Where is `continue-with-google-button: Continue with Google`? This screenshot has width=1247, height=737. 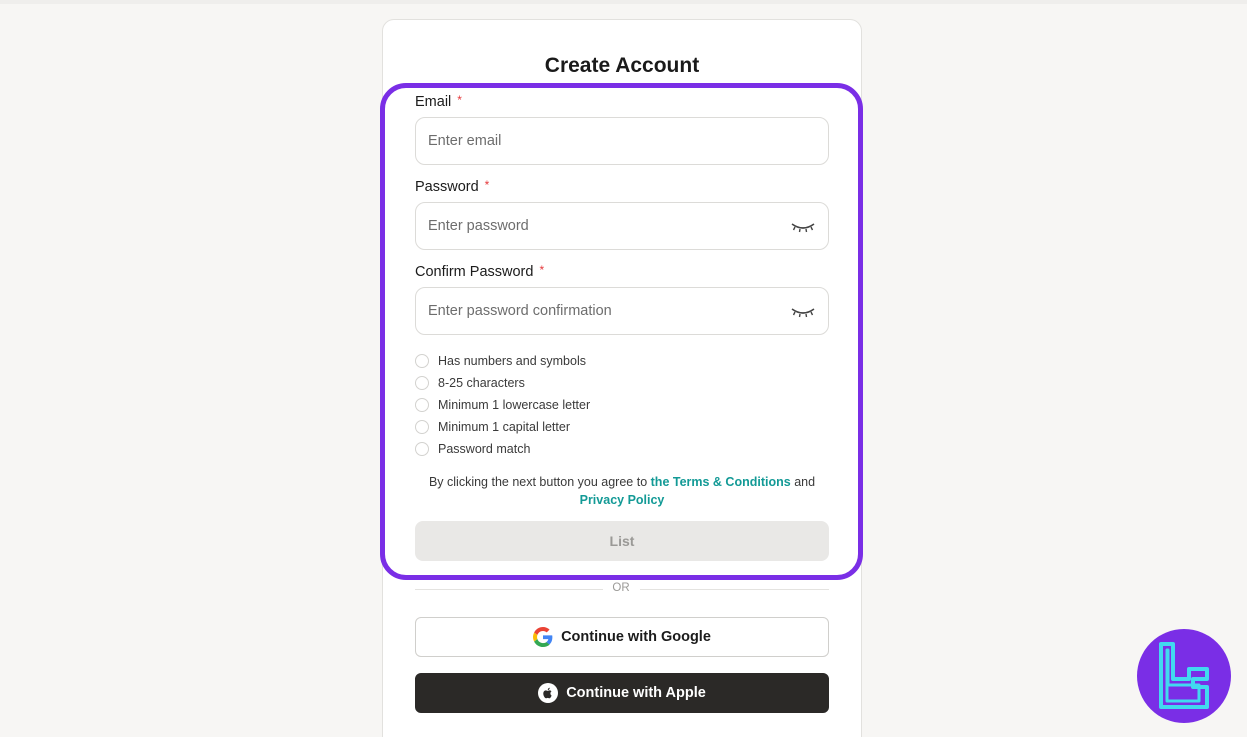
continue-with-google-button: Continue with Google is located at coordinates (622, 637).